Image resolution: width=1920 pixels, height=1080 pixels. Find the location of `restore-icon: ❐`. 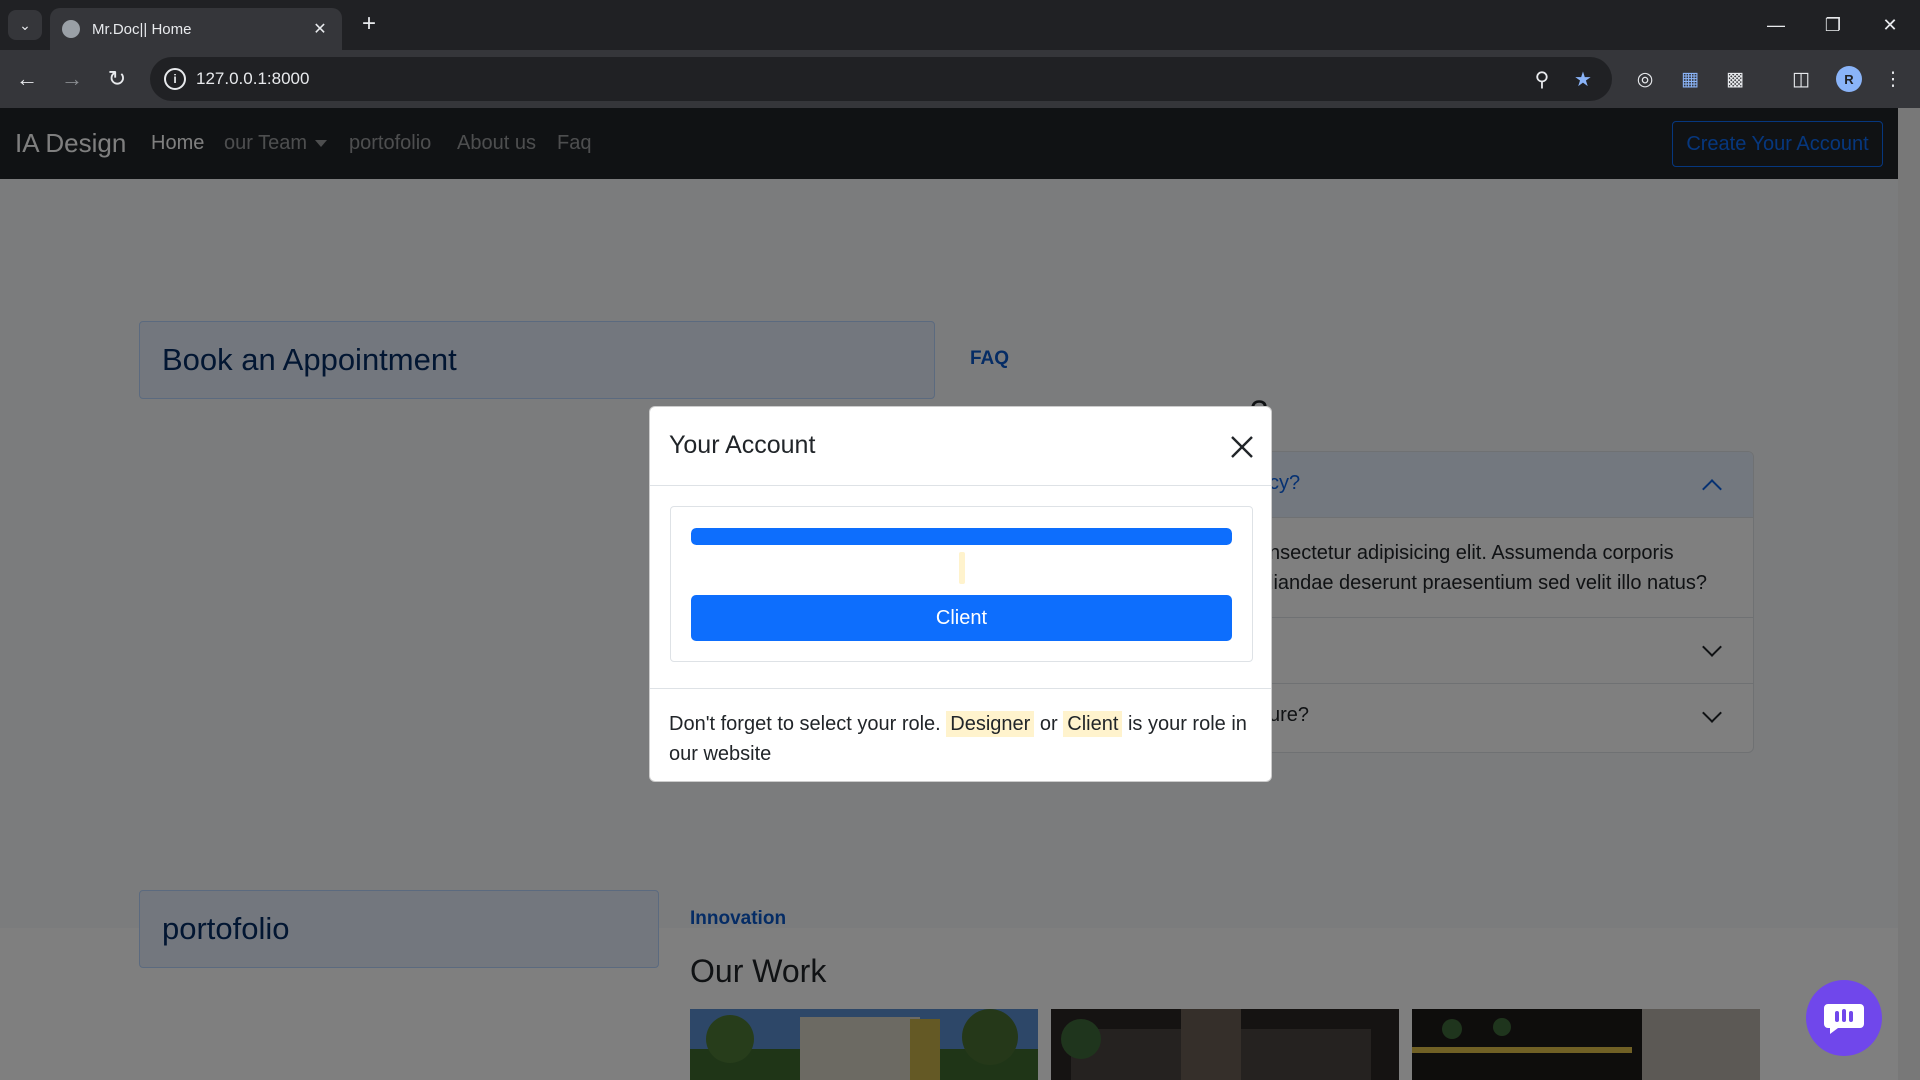

restore-icon: ❐ is located at coordinates (1833, 25).